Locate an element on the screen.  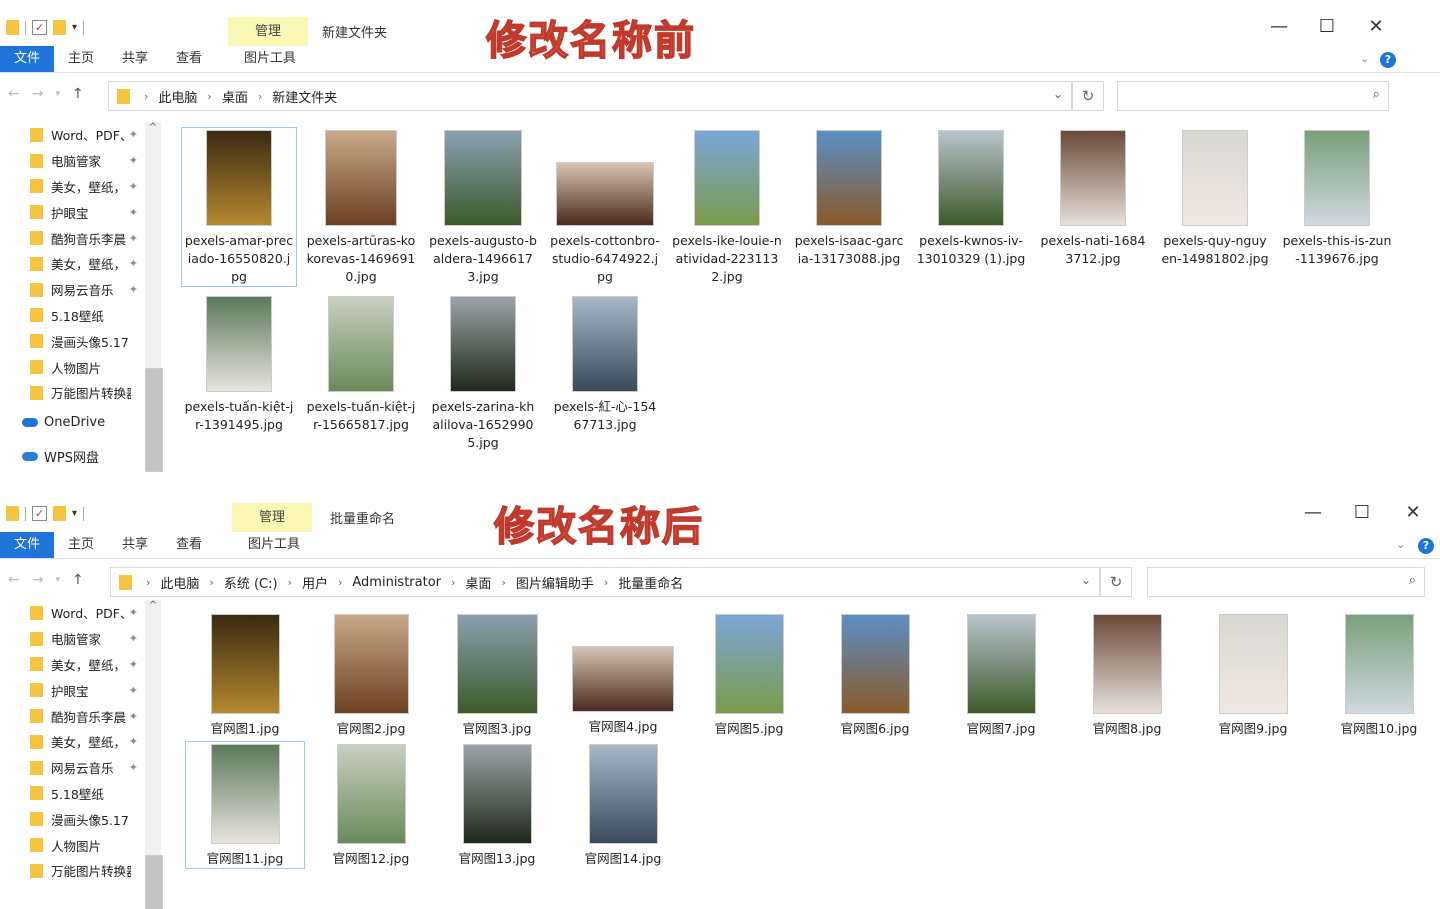
sidebar-item: Word、PDF、 ✦ is located at coordinates (74, 135).